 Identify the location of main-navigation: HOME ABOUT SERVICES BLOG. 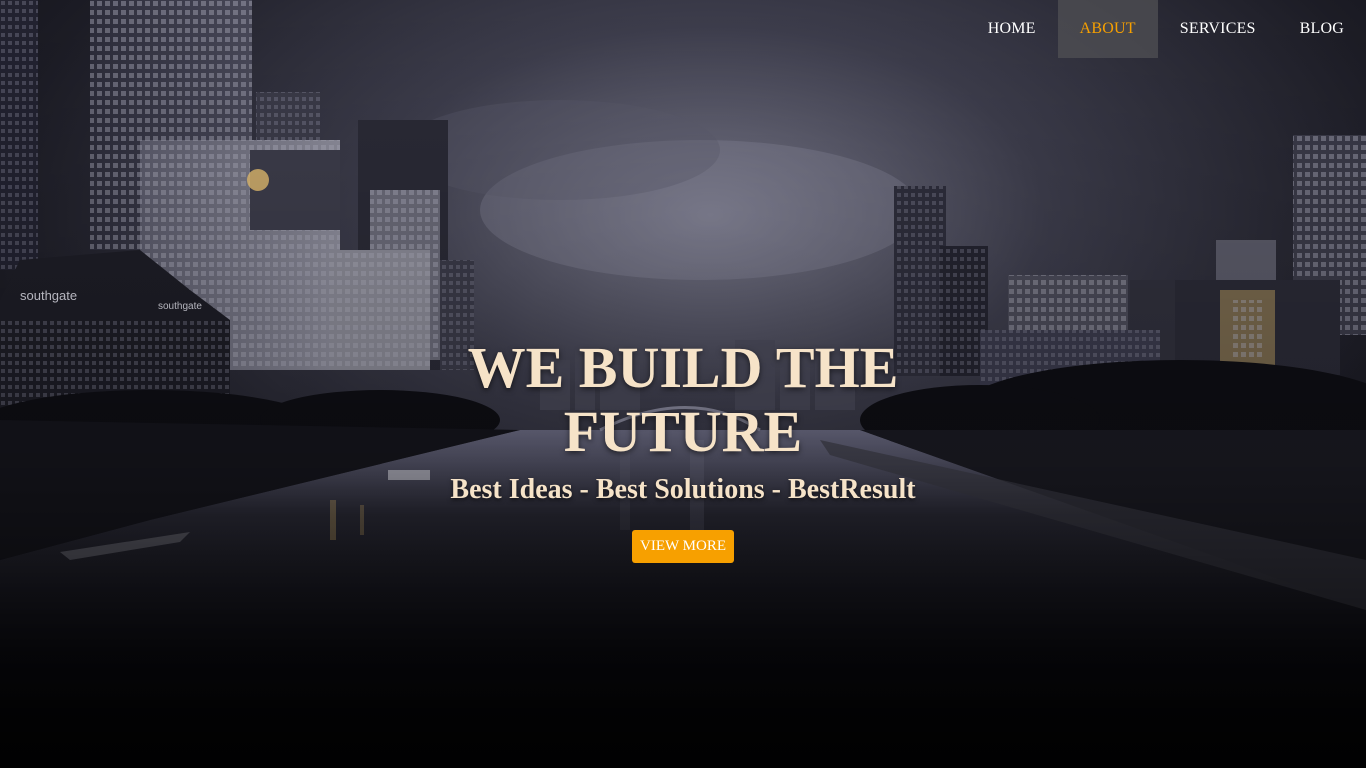
(1166, 29).